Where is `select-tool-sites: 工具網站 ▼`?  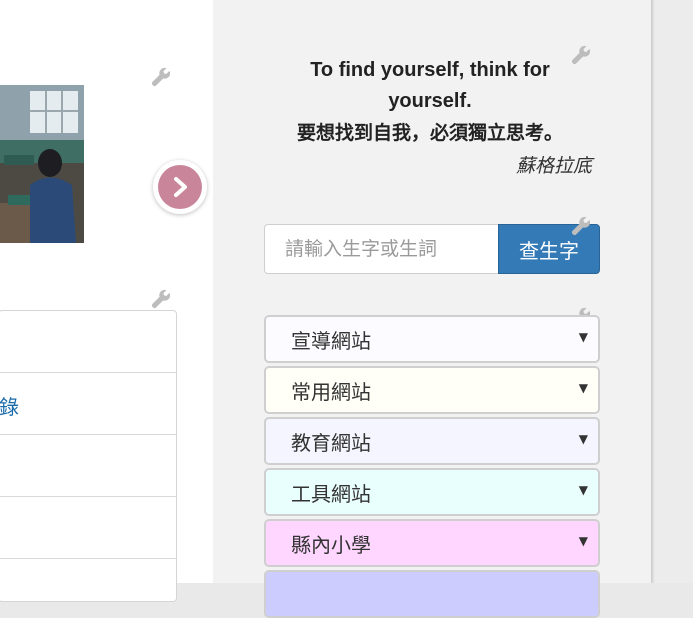 select-tool-sites: 工具網站 ▼ is located at coordinates (432, 492).